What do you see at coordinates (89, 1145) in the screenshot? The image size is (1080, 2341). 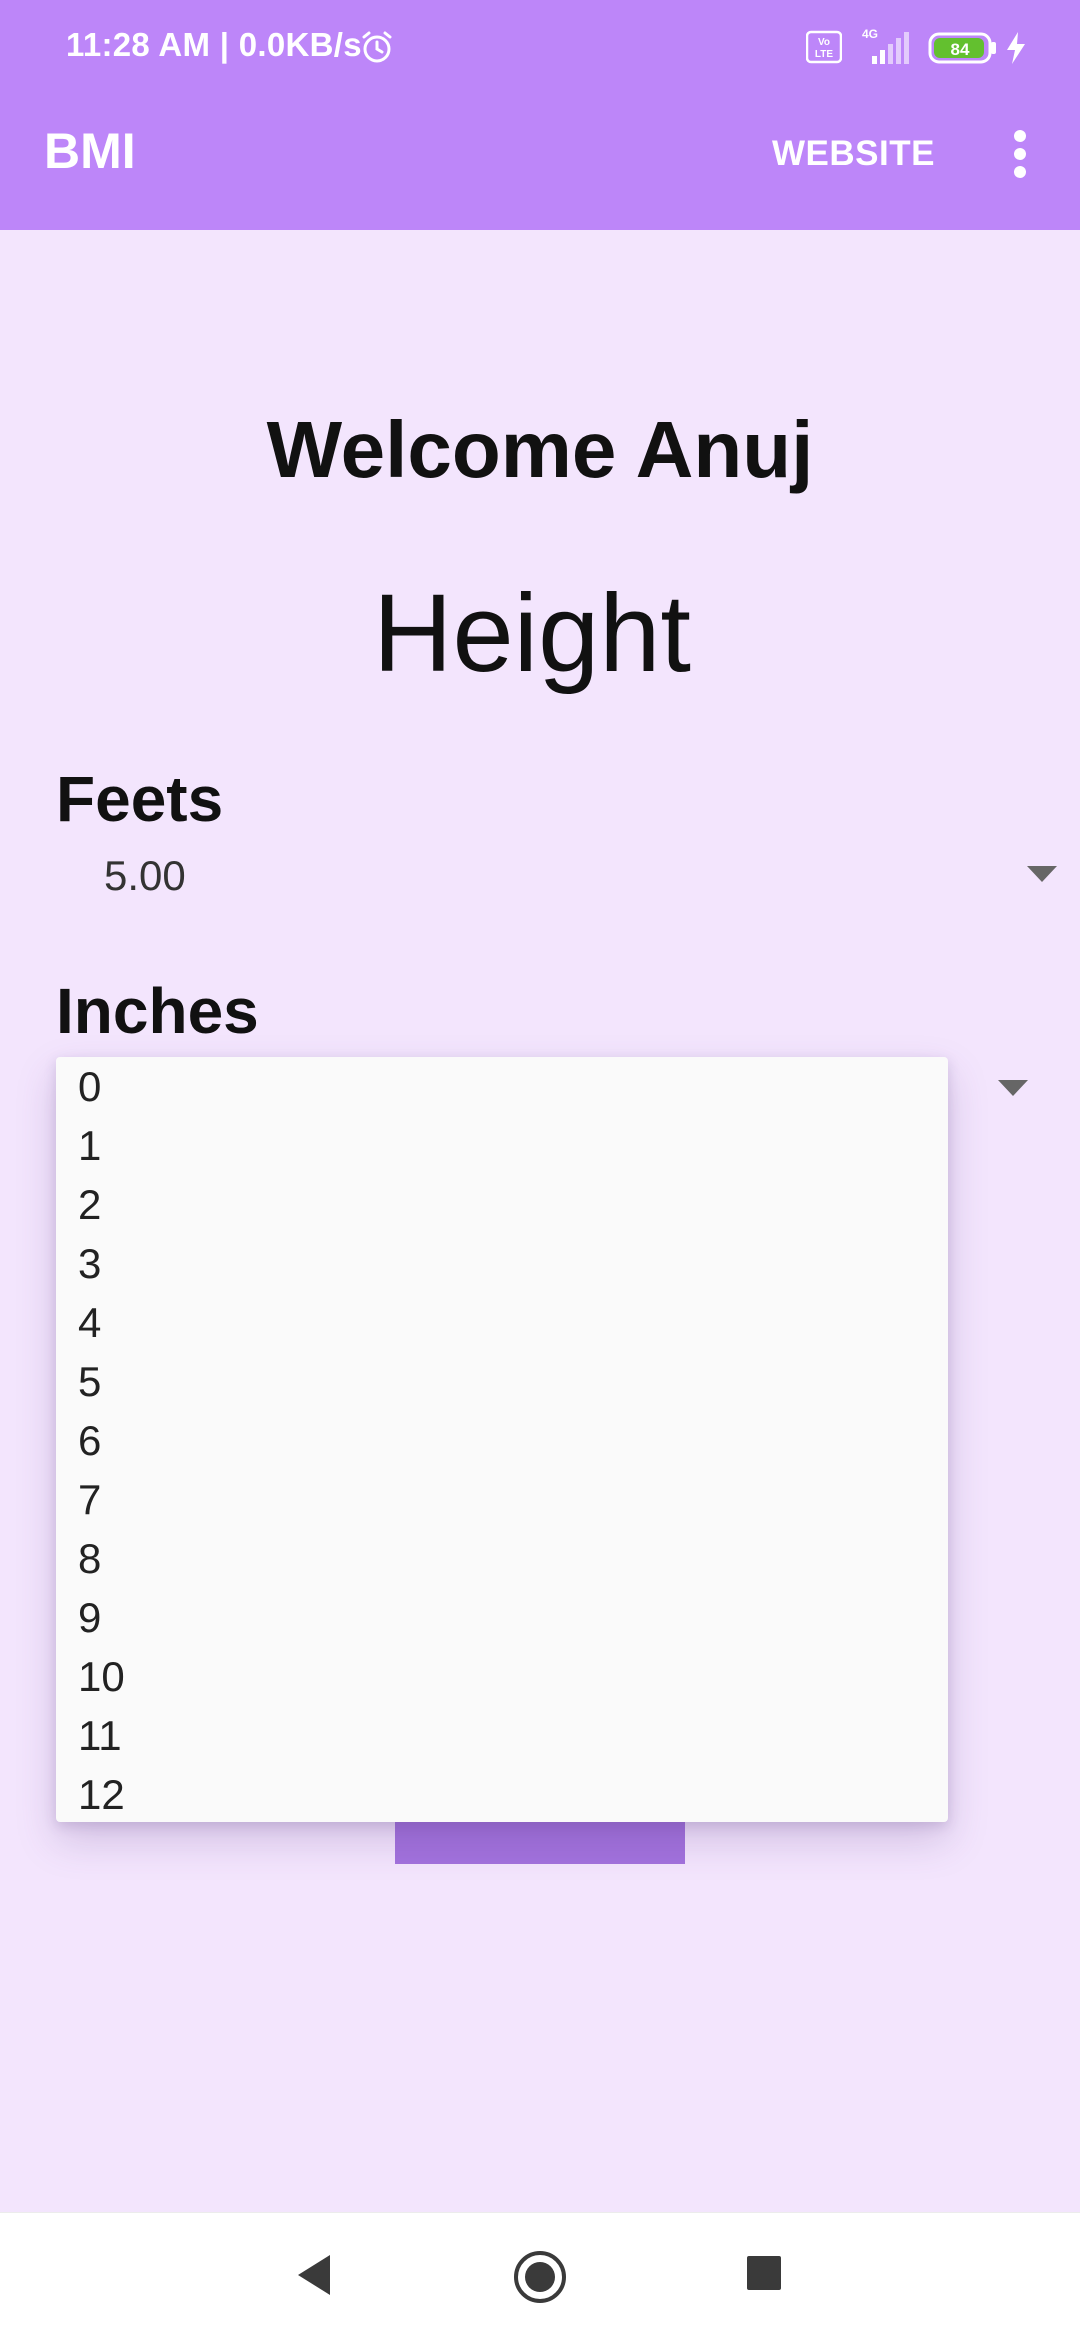 I see `dropdown-item: 1` at bounding box center [89, 1145].